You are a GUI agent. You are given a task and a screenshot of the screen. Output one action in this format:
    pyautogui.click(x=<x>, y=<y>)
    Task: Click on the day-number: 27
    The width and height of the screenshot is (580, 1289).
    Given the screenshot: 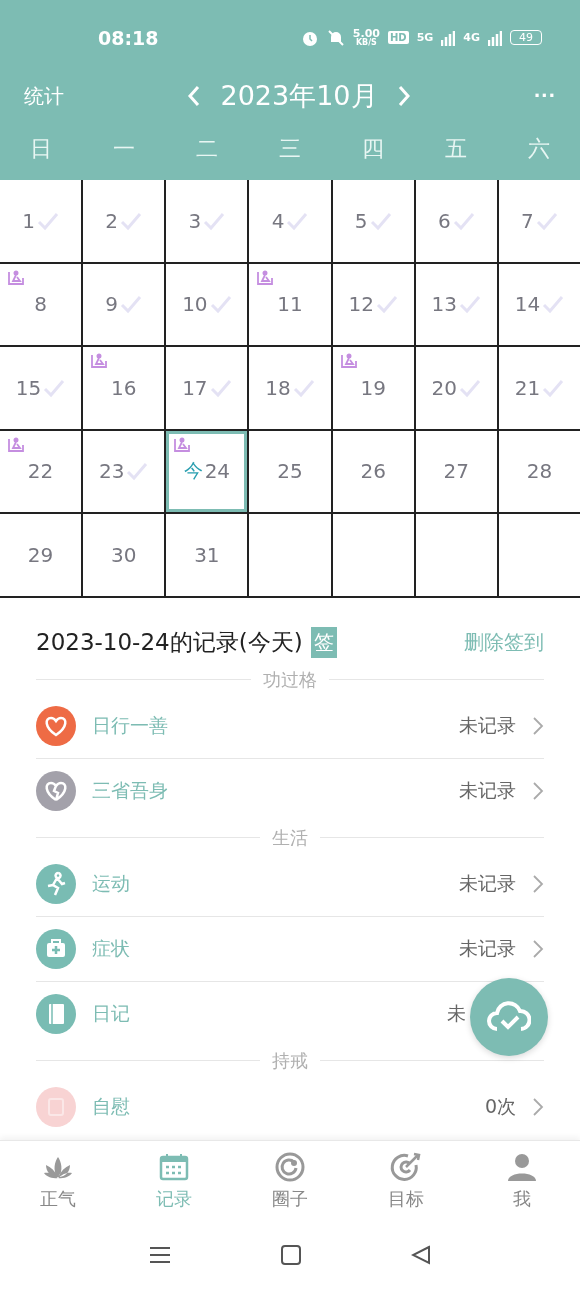 What is the action you would take?
    pyautogui.click(x=456, y=471)
    